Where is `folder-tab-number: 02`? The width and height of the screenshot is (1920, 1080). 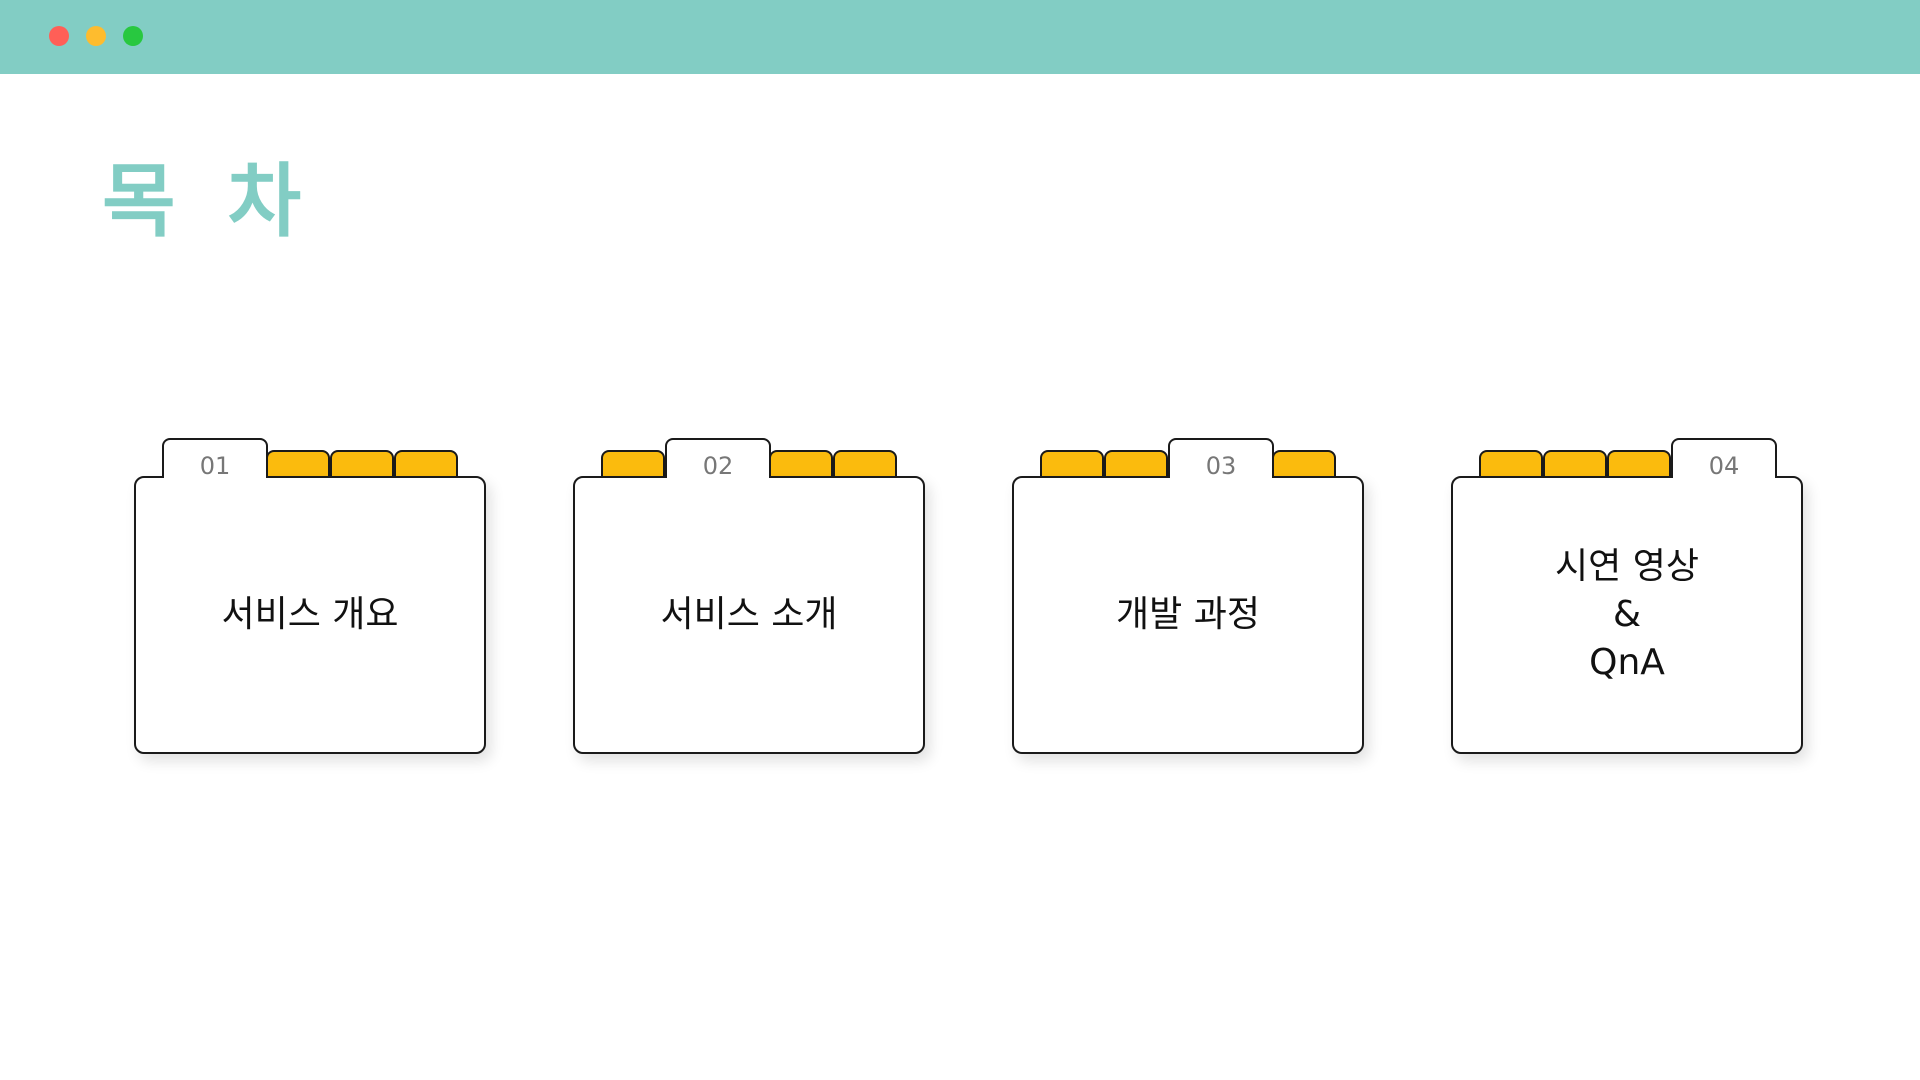
folder-tab-number: 02 is located at coordinates (718, 459).